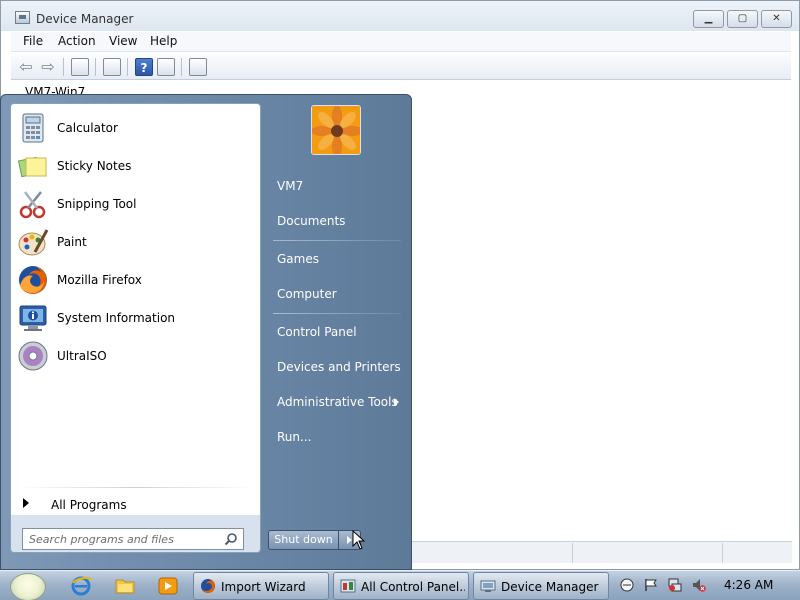 This screenshot has width=800, height=600. I want to click on program-label: UltraISO, so click(82, 356).